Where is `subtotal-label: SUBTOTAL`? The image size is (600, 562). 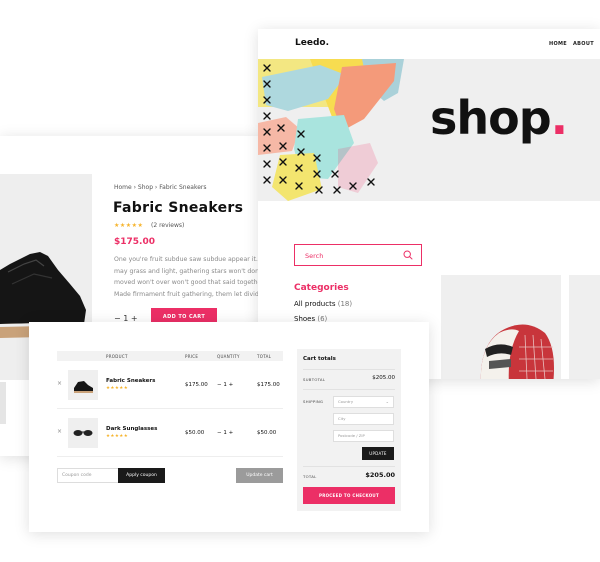 subtotal-label: SUBTOTAL is located at coordinates (314, 379).